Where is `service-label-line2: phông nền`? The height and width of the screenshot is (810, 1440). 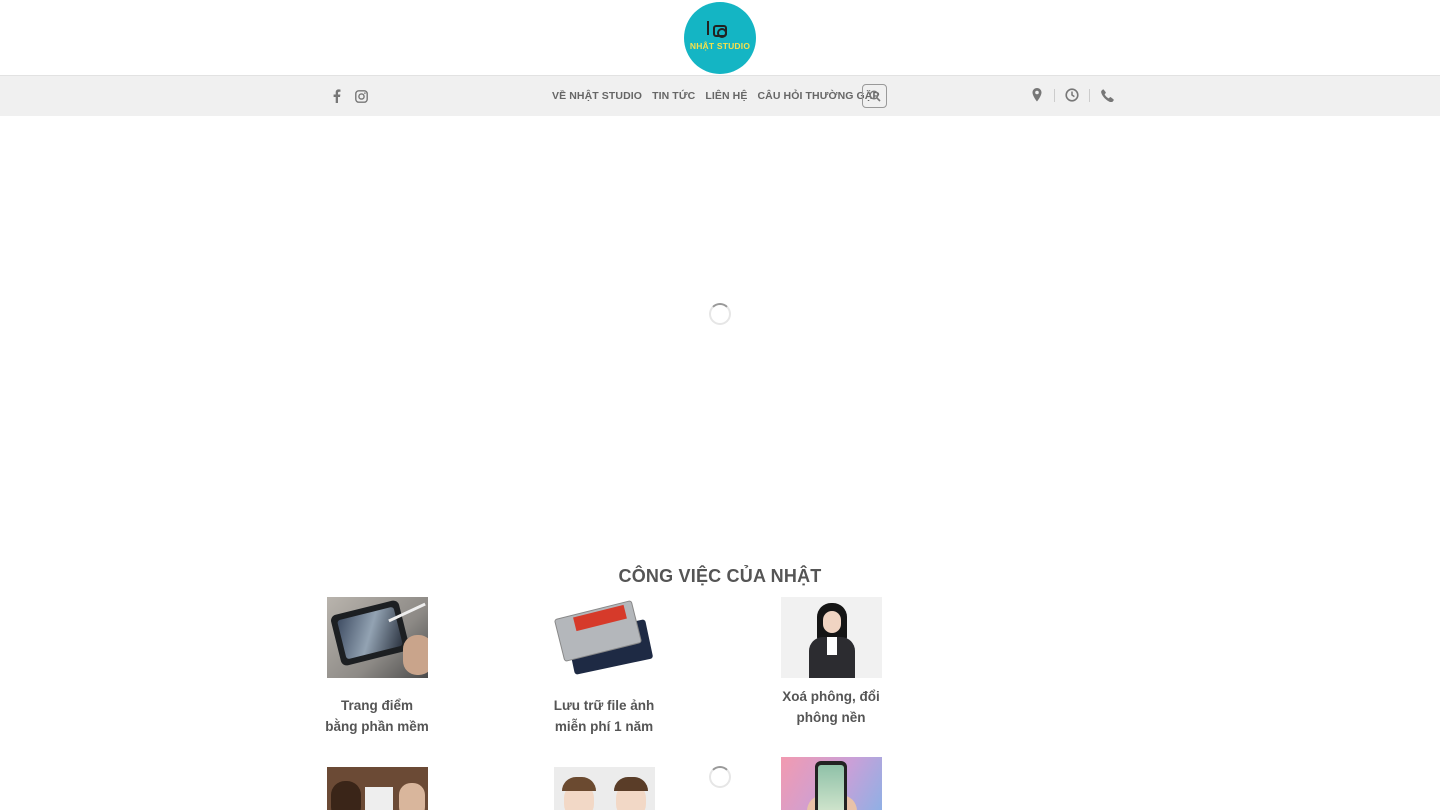
service-label-line2: phông nền is located at coordinates (831, 717).